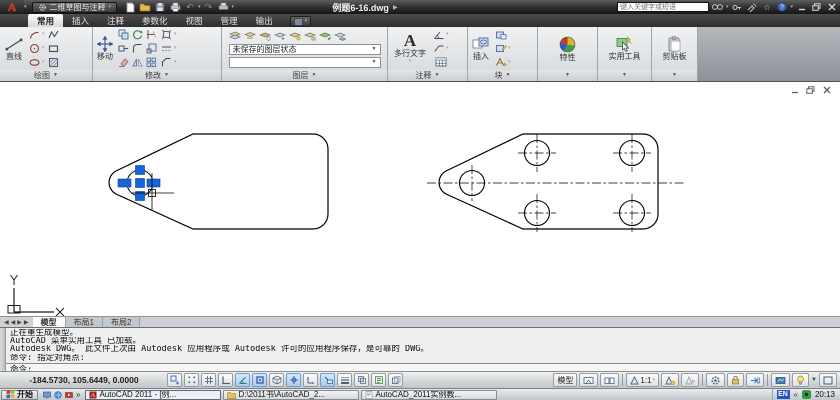  I want to click on layer-match-button, so click(250, 35).